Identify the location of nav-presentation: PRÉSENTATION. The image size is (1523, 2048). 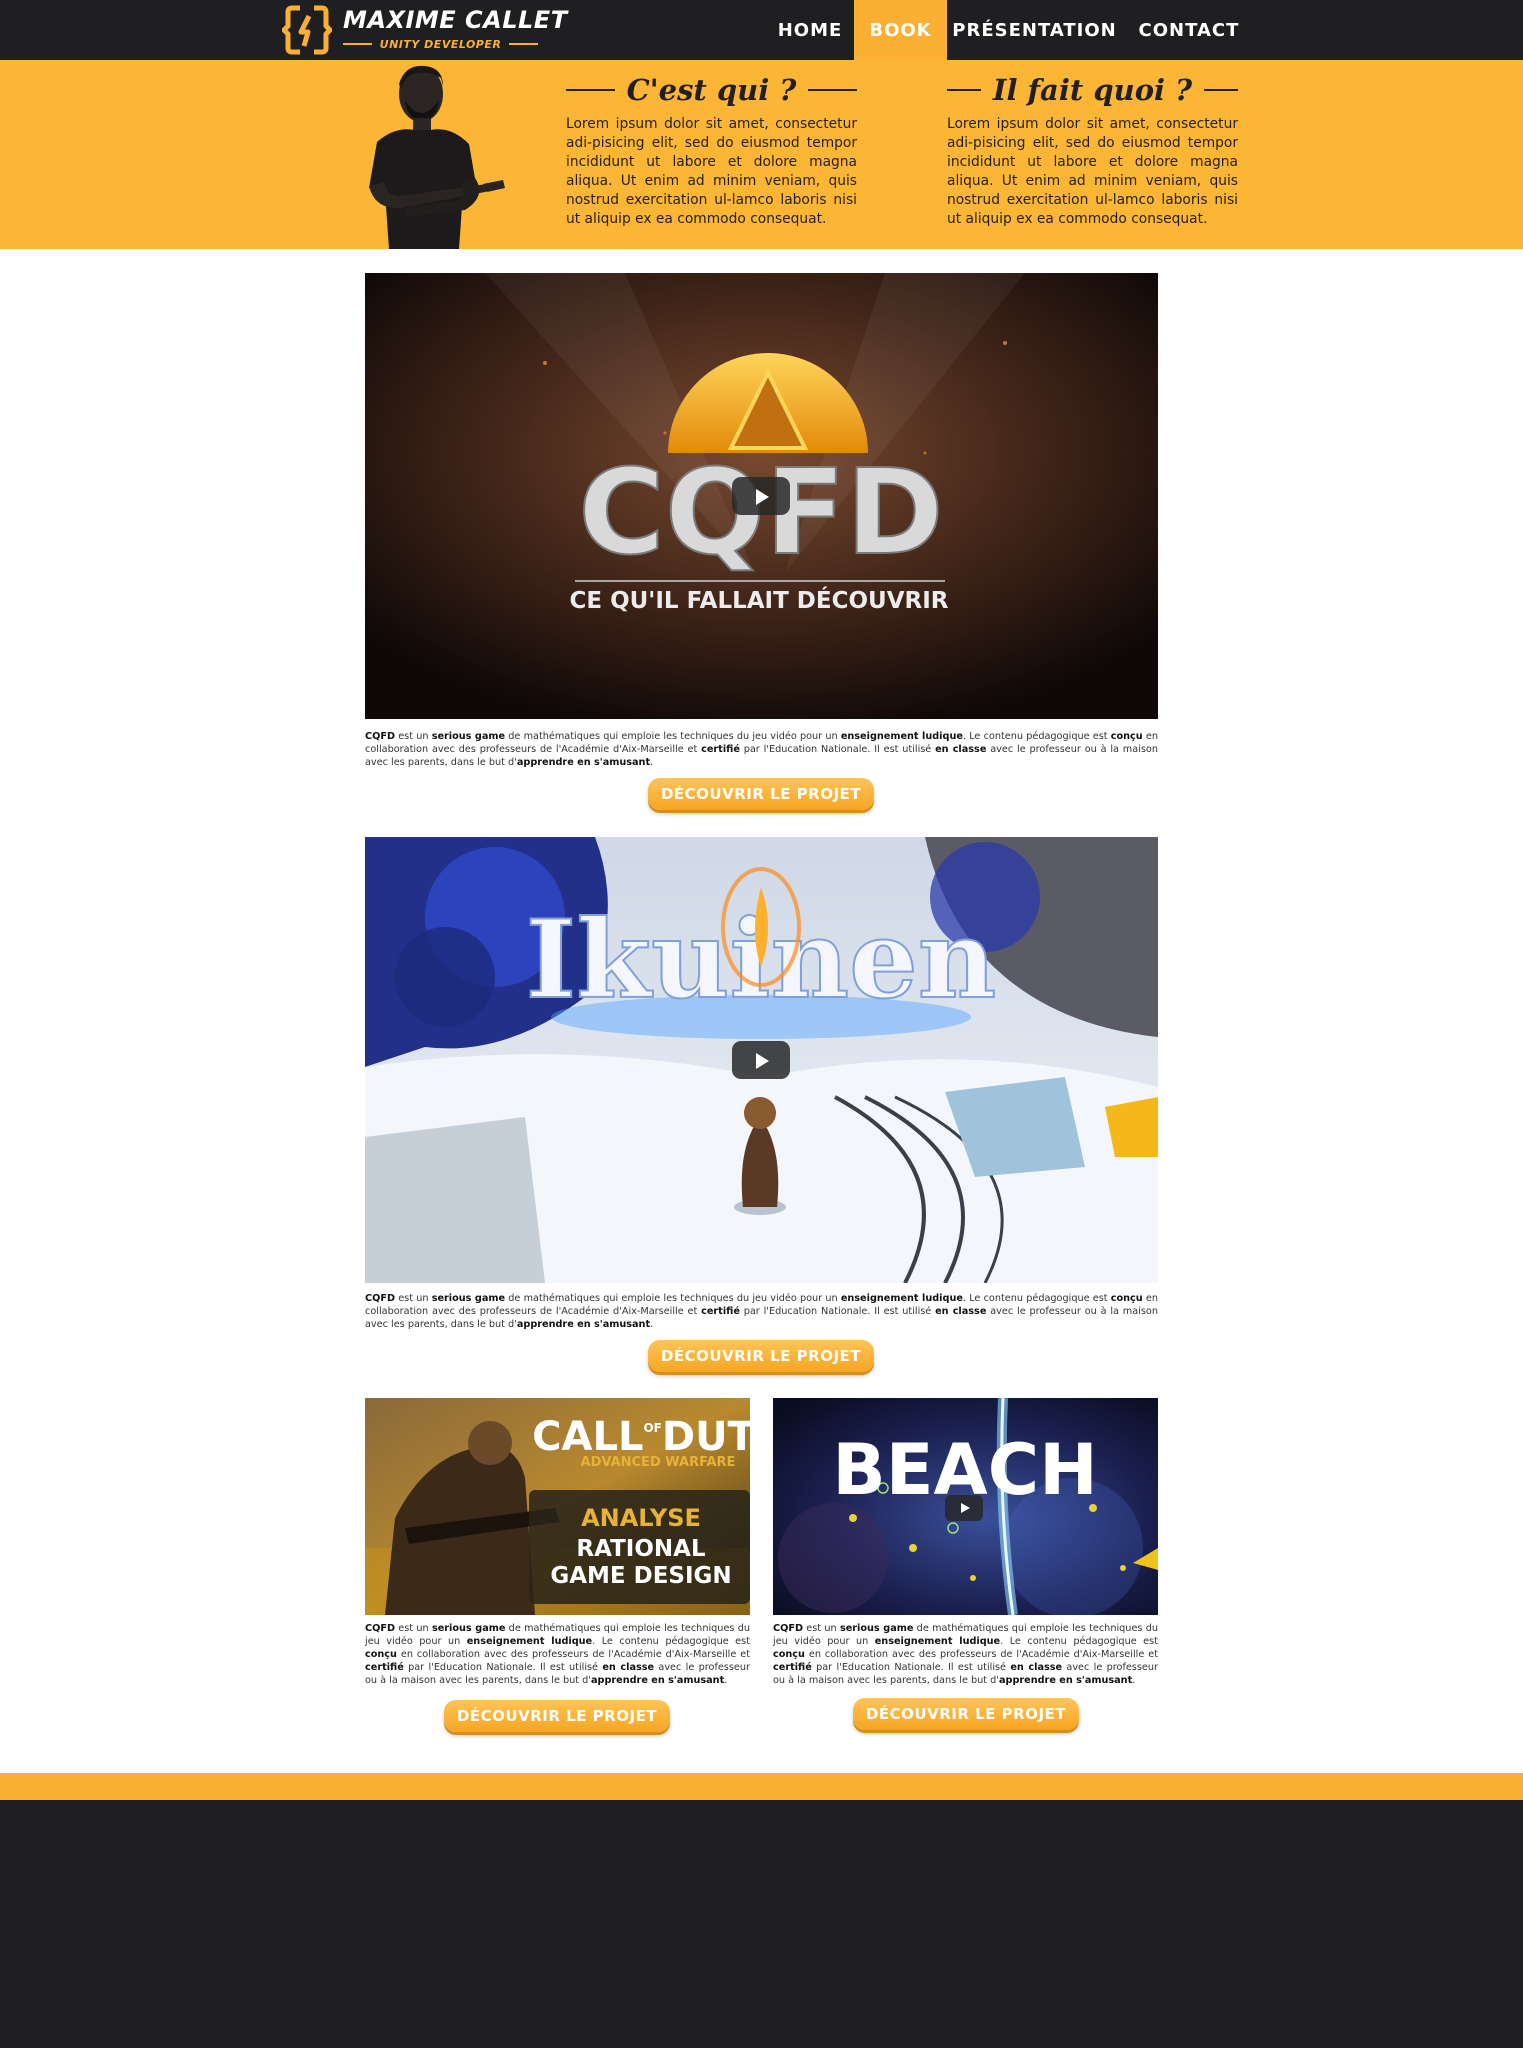
(1034, 30).